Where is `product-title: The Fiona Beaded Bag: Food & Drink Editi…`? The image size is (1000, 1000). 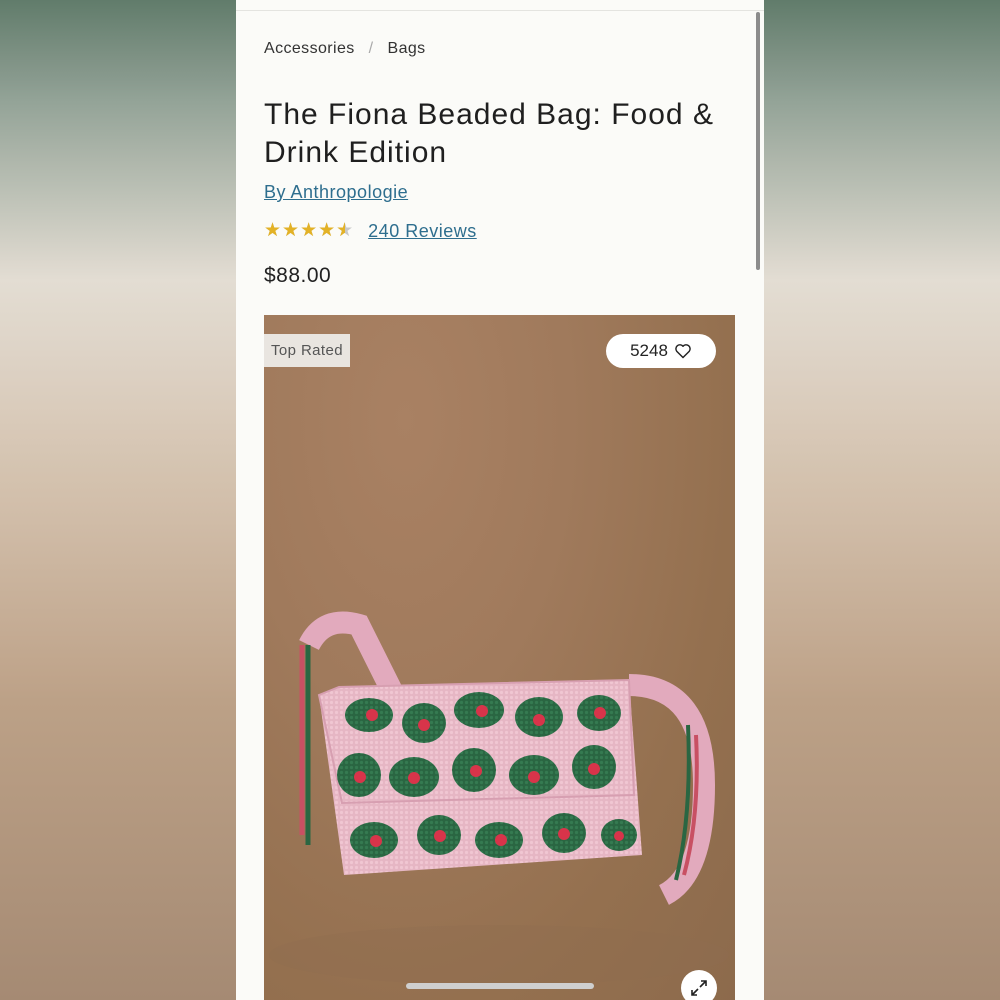 product-title: The Fiona Beaded Bag: Food & Drink Editi… is located at coordinates (489, 133).